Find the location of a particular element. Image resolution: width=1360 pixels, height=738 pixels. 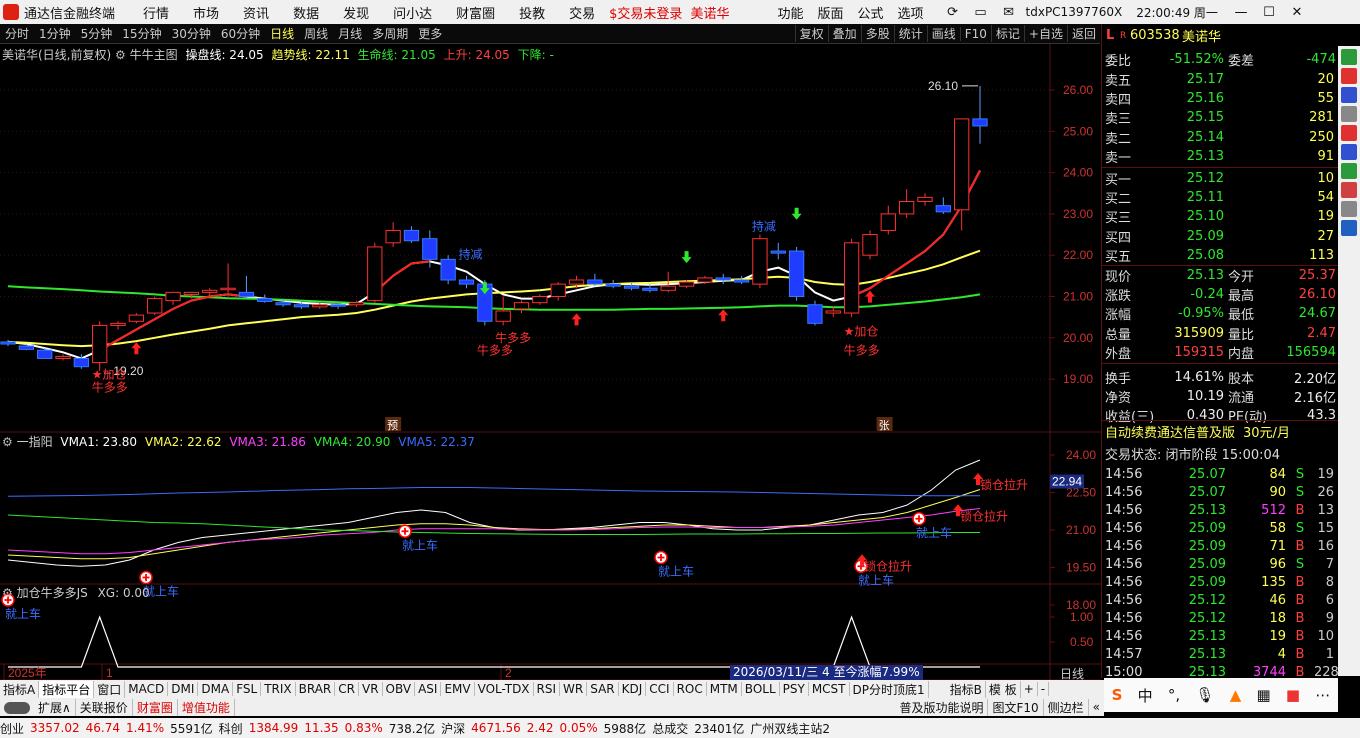

menu-item-wenxiaoda: 问小达 is located at coordinates (412, 12).